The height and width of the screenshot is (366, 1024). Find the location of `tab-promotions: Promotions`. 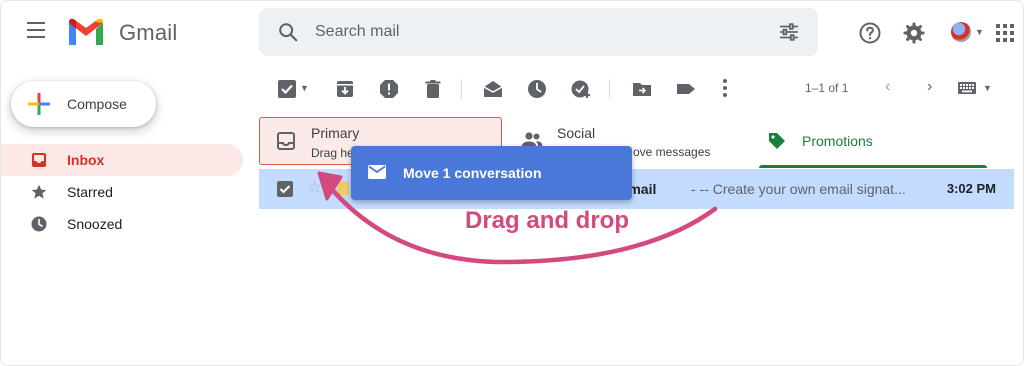

tab-promotions: Promotions is located at coordinates (873, 142).